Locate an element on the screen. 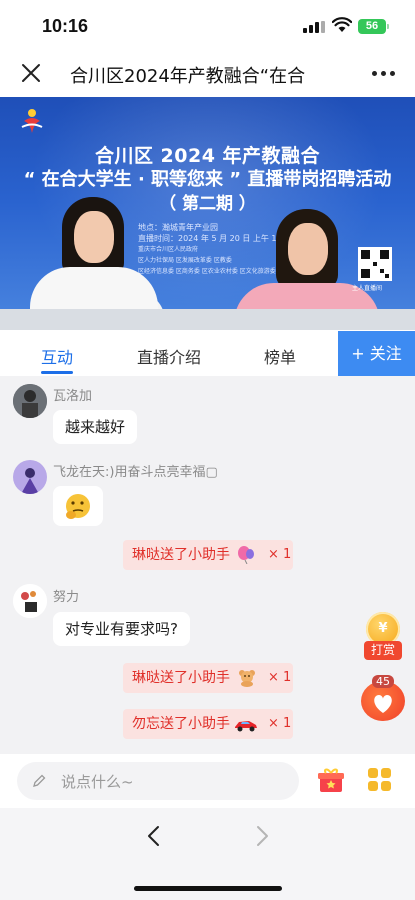 This screenshot has width=415, height=900. desk is located at coordinates (207, 319).